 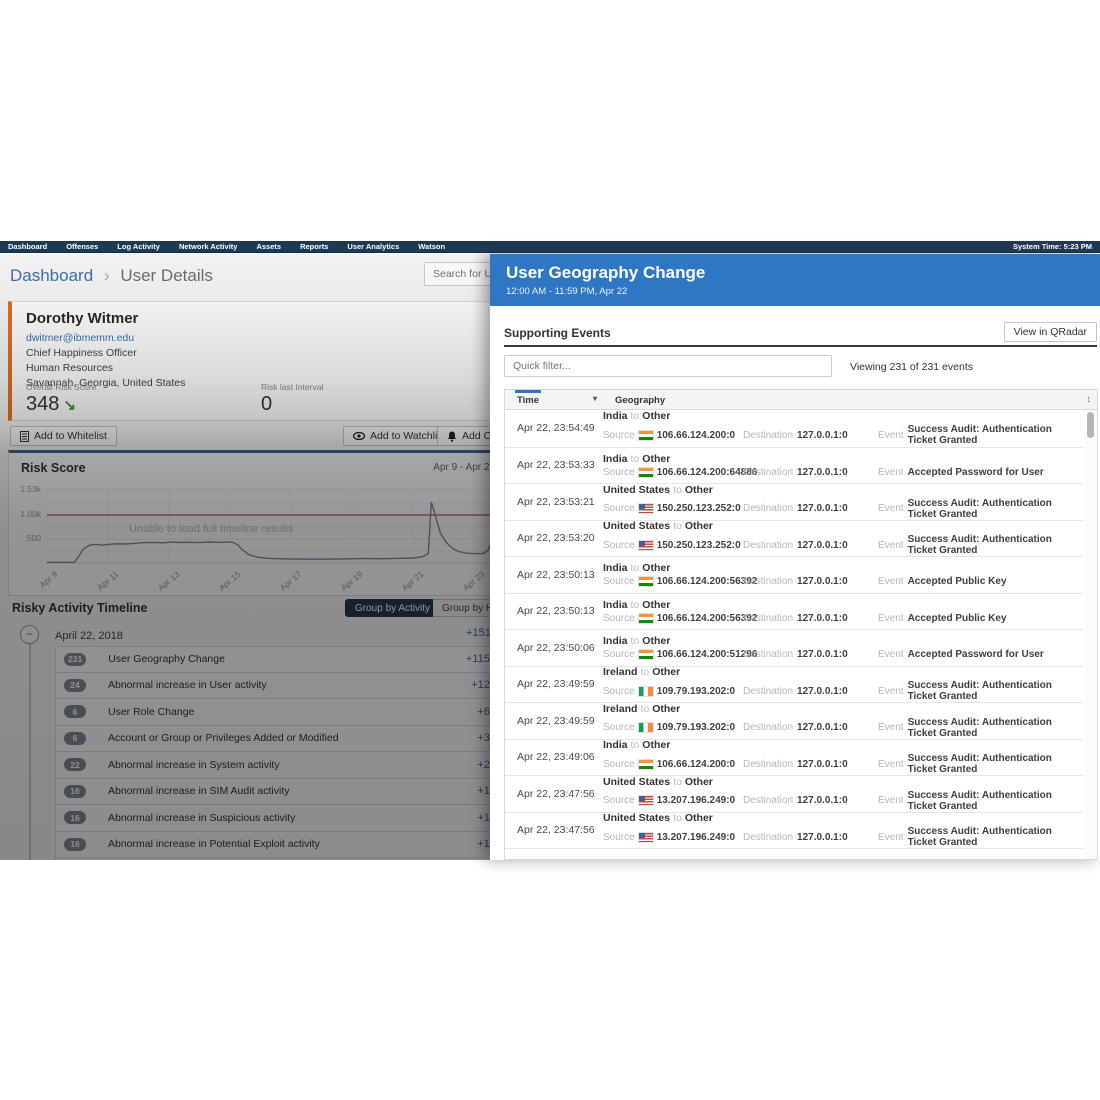 What do you see at coordinates (668, 366) in the screenshot?
I see `quick-filter-input` at bounding box center [668, 366].